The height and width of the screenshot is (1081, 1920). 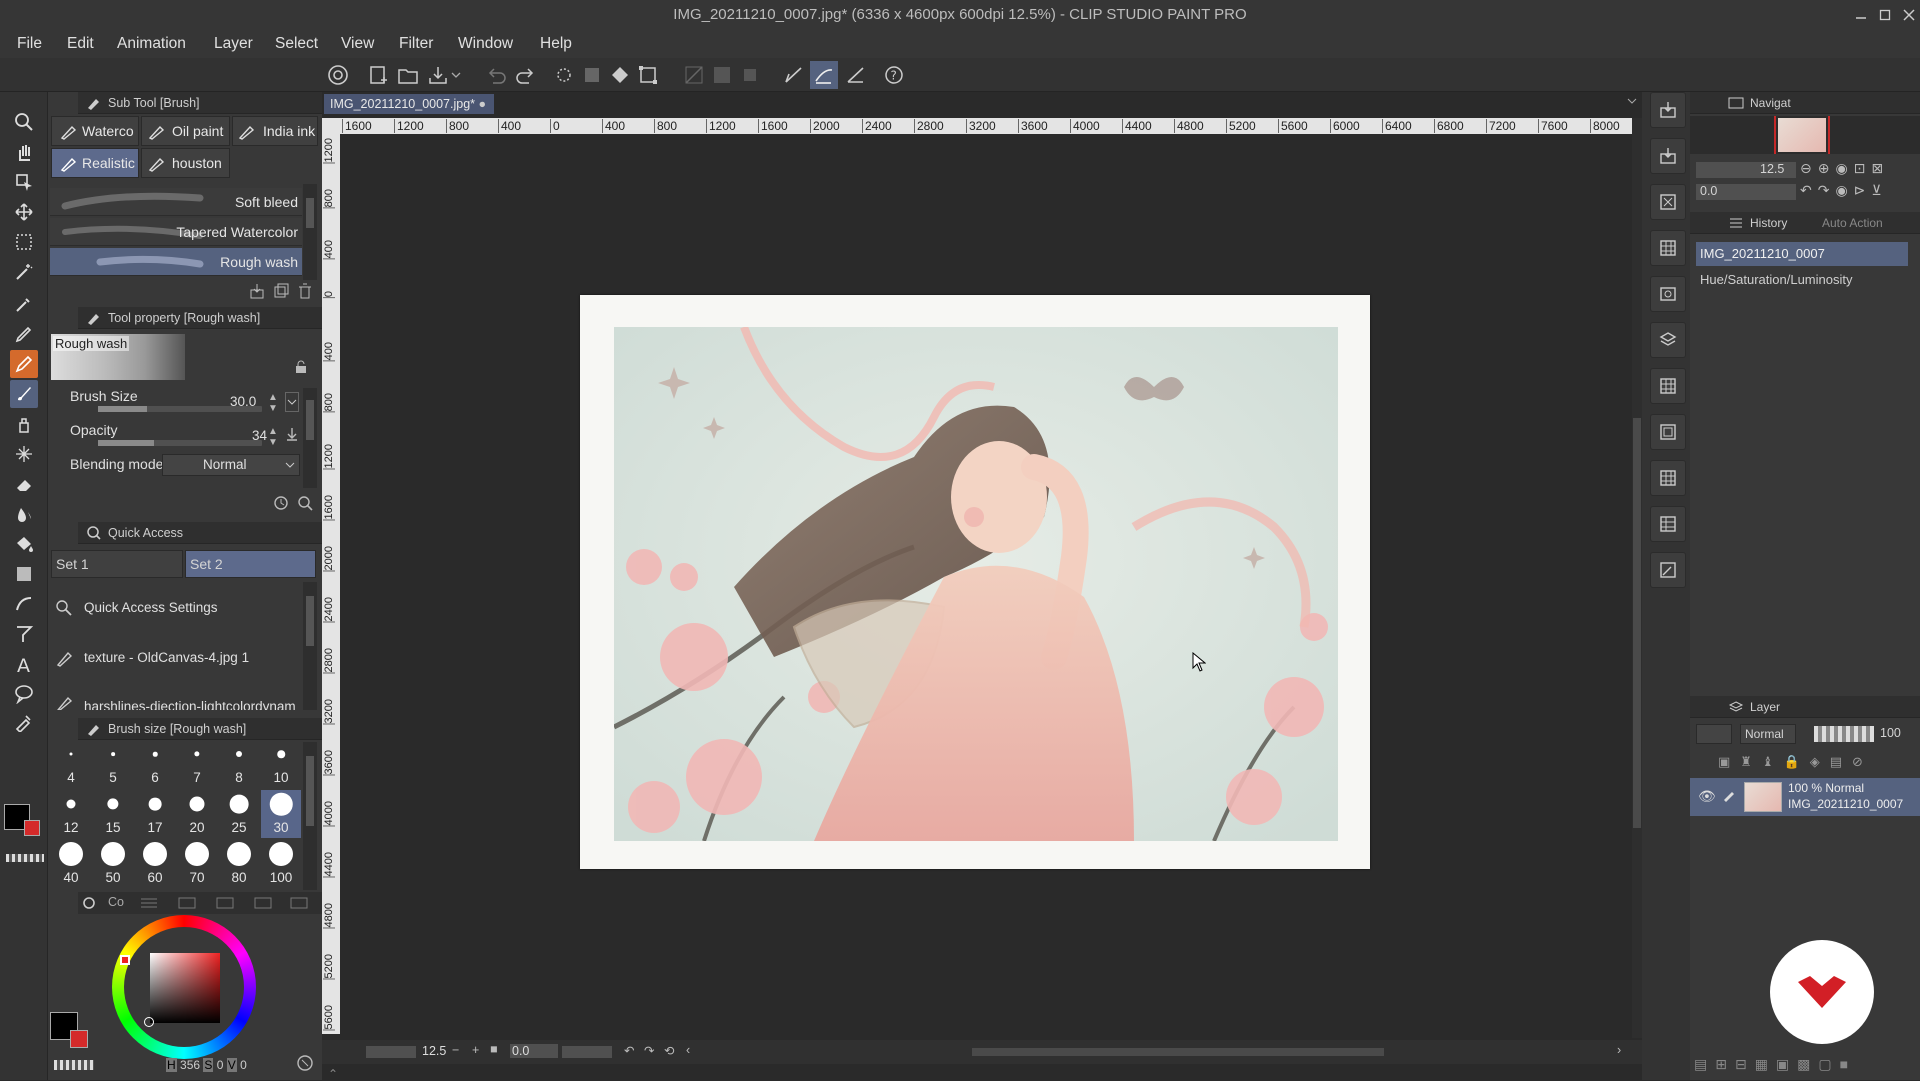 What do you see at coordinates (1632, 101) in the screenshot?
I see `chevron-down-icon` at bounding box center [1632, 101].